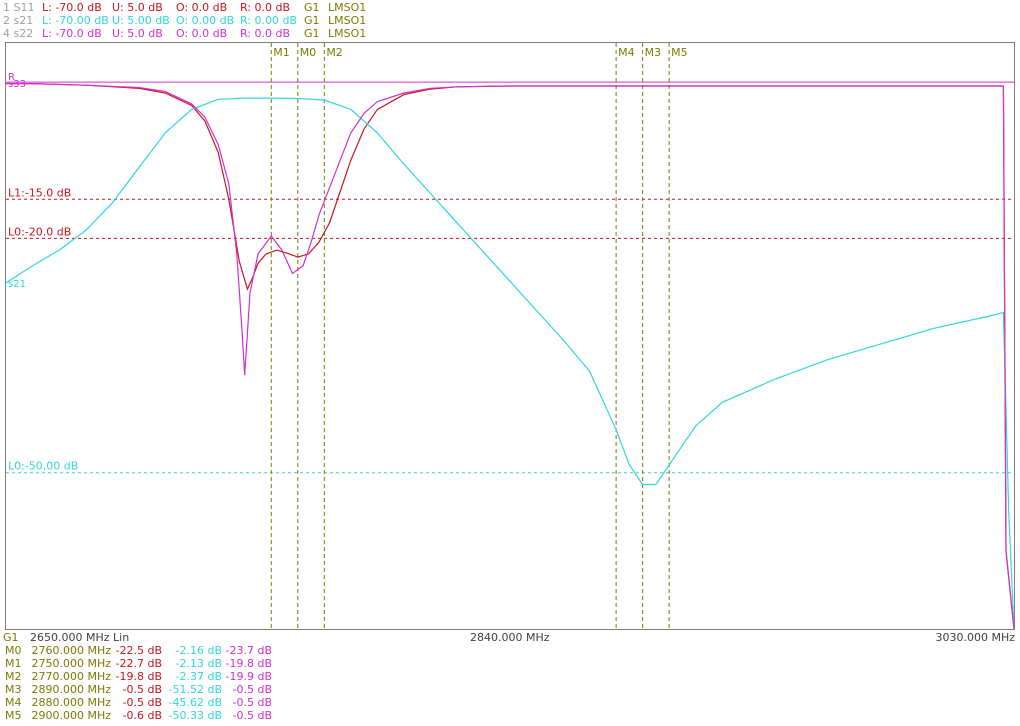  Describe the element at coordinates (11, 637) in the screenshot. I see `x-axis-gate: G1` at that location.